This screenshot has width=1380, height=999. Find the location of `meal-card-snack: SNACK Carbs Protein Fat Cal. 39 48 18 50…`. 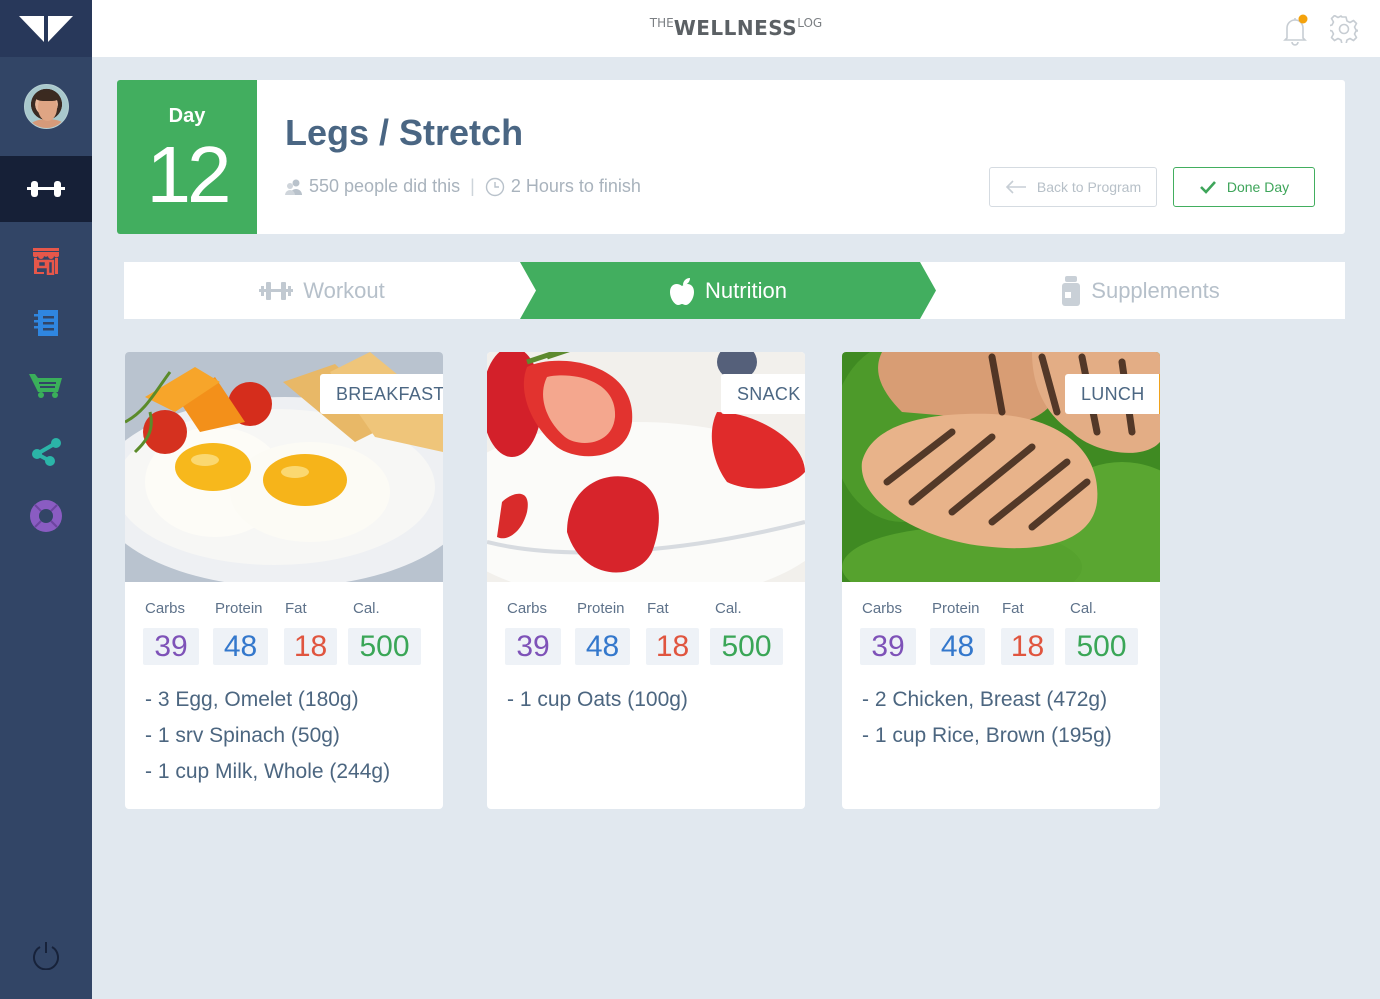

meal-card-snack: SNACK Carbs Protein Fat Cal. 39 48 18 50… is located at coordinates (646, 580).